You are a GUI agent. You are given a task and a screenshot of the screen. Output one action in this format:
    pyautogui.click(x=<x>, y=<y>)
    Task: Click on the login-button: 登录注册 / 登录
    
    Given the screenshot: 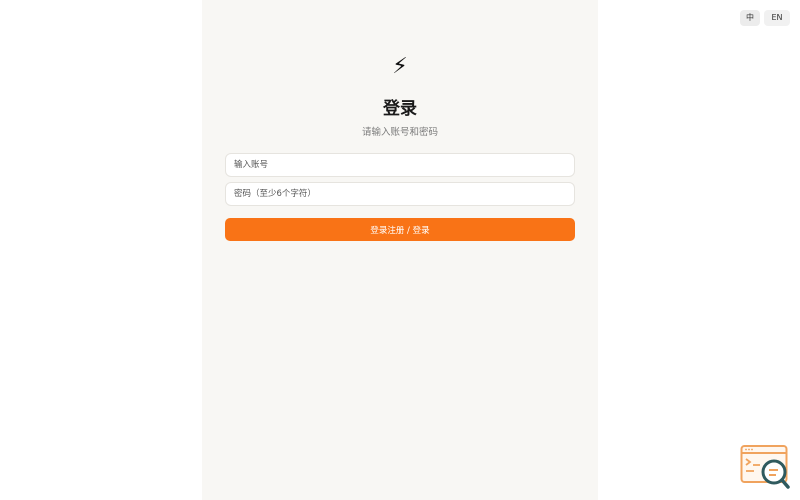 What is the action you would take?
    pyautogui.click(x=400, y=229)
    